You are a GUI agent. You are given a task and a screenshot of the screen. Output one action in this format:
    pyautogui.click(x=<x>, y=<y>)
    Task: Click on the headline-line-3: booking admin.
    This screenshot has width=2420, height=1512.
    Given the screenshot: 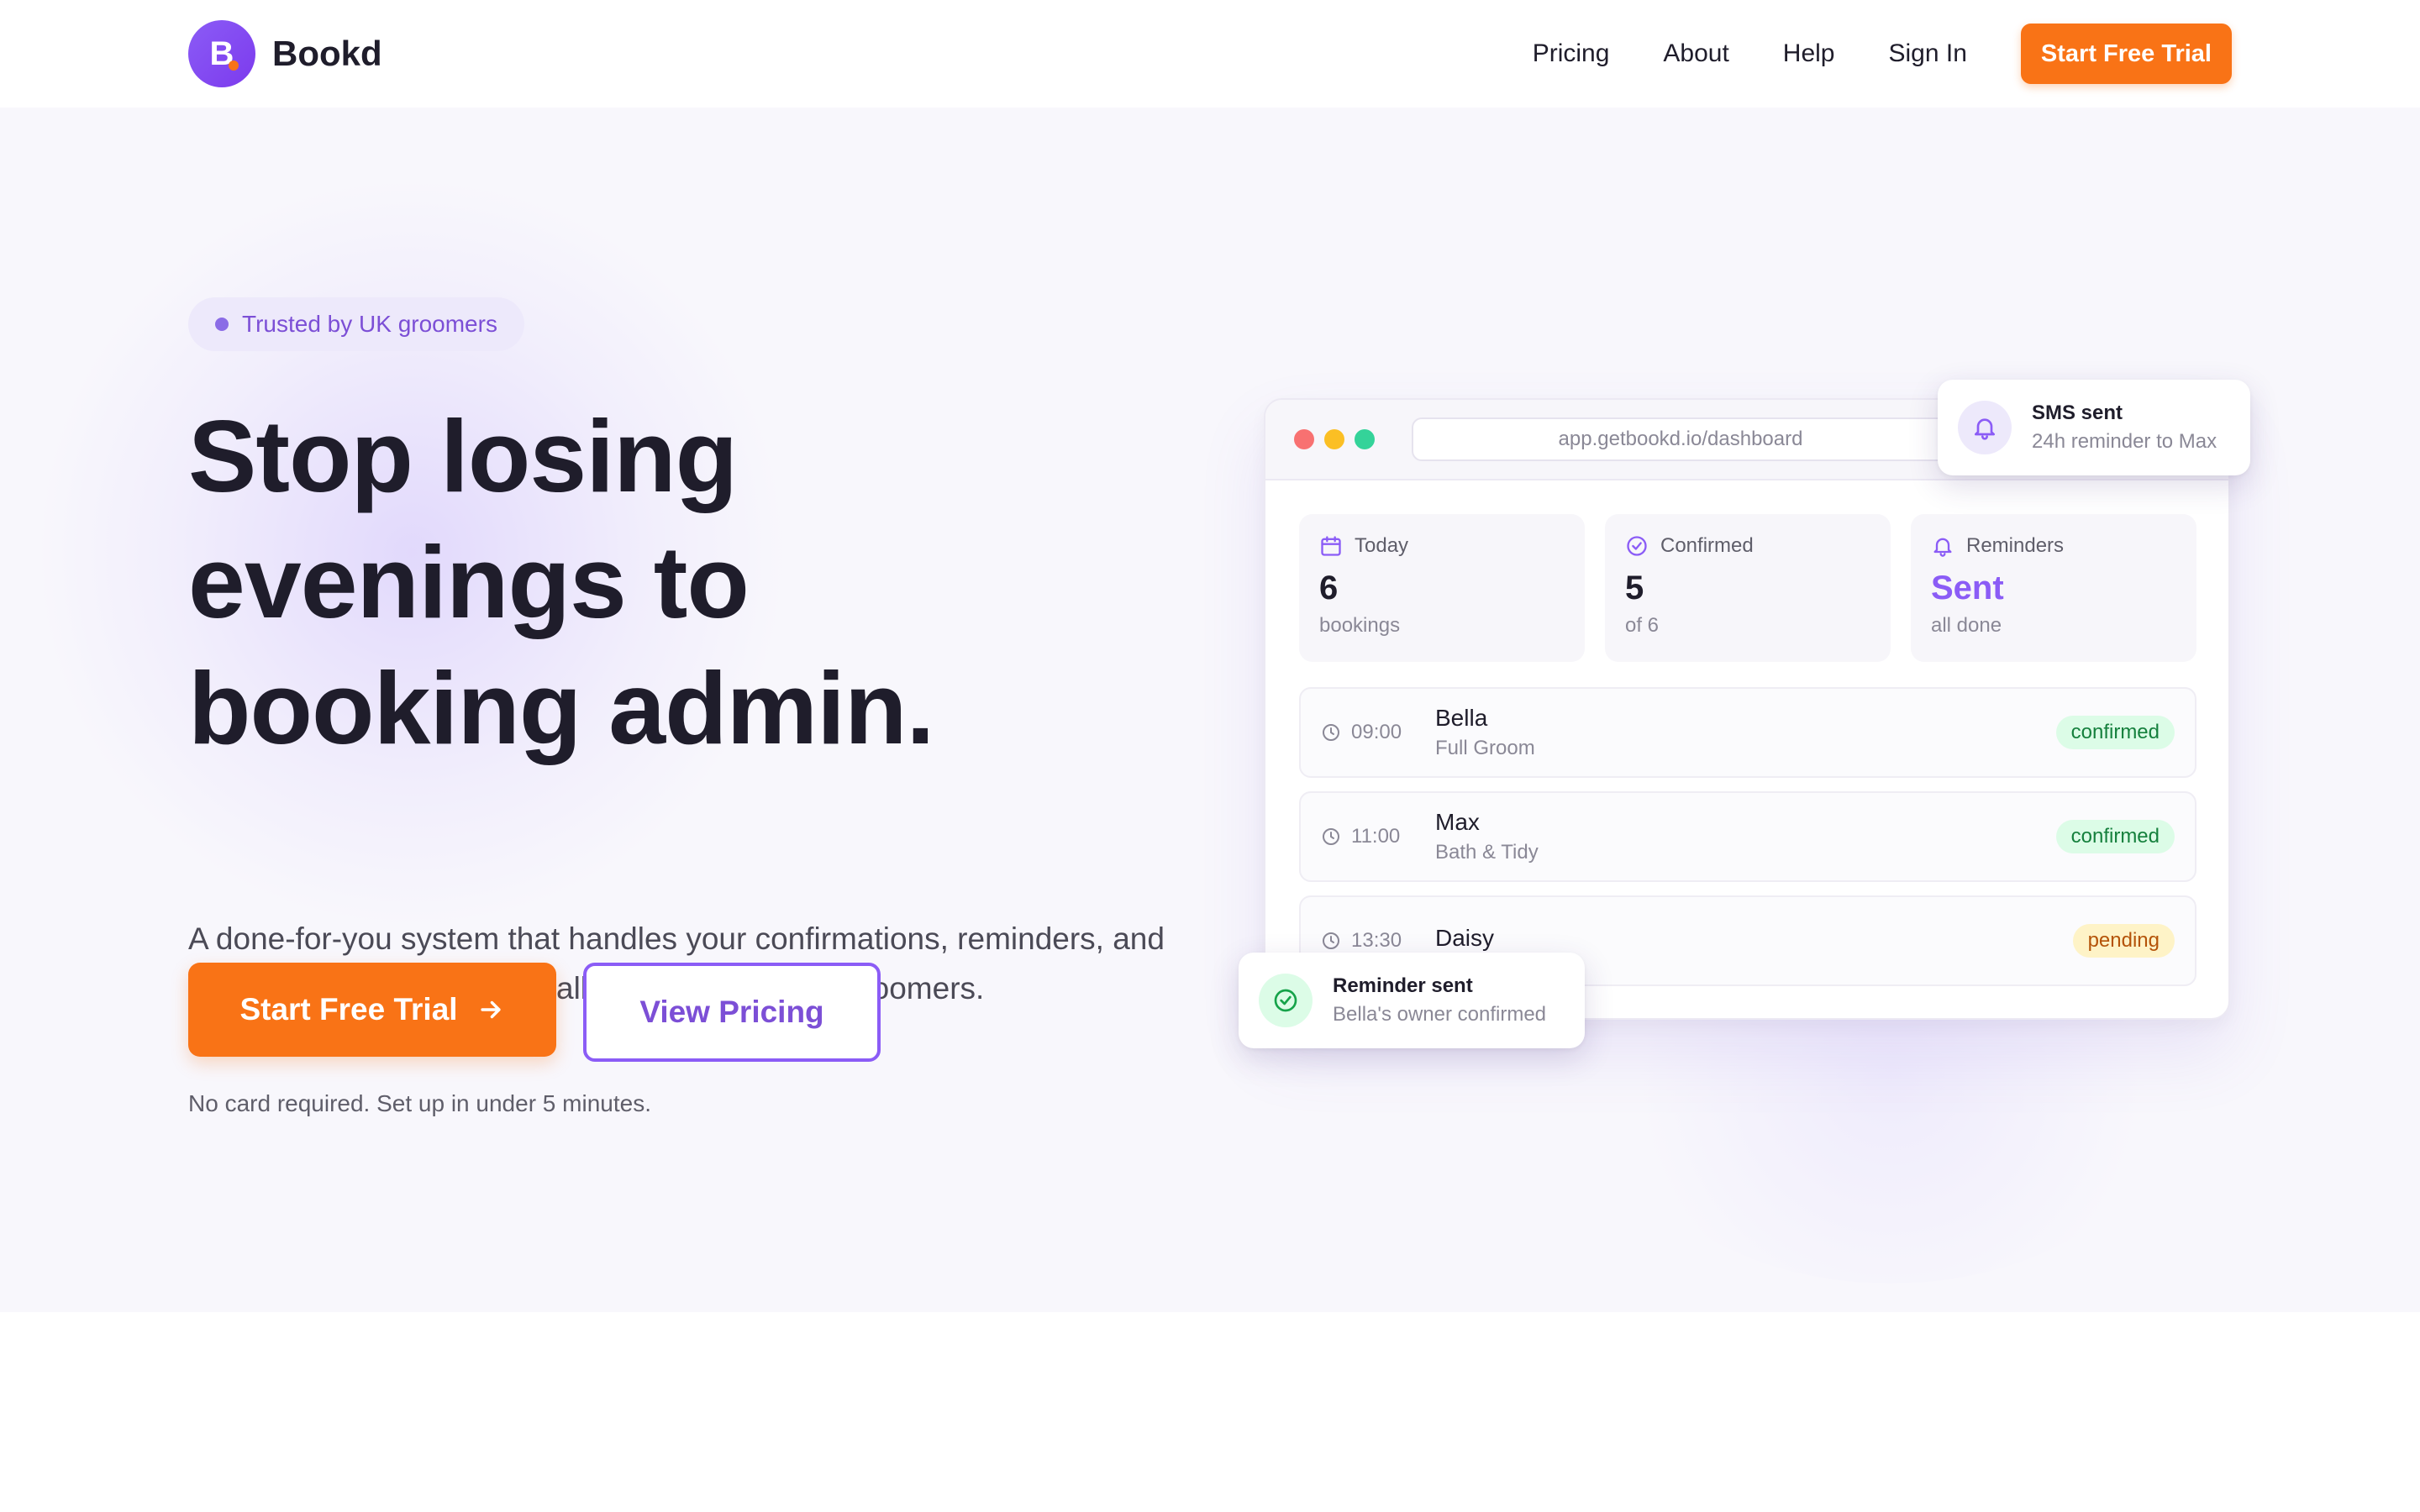 What is the action you would take?
    pyautogui.click(x=561, y=708)
    